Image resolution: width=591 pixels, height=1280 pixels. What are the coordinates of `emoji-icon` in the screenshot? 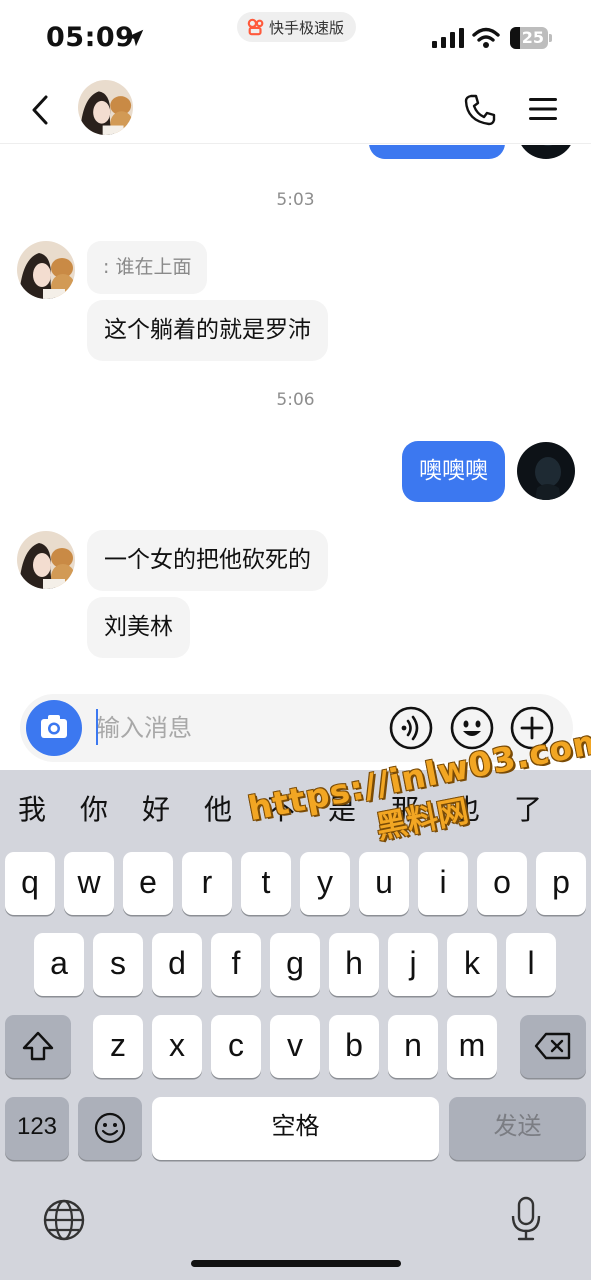 It's located at (472, 728).